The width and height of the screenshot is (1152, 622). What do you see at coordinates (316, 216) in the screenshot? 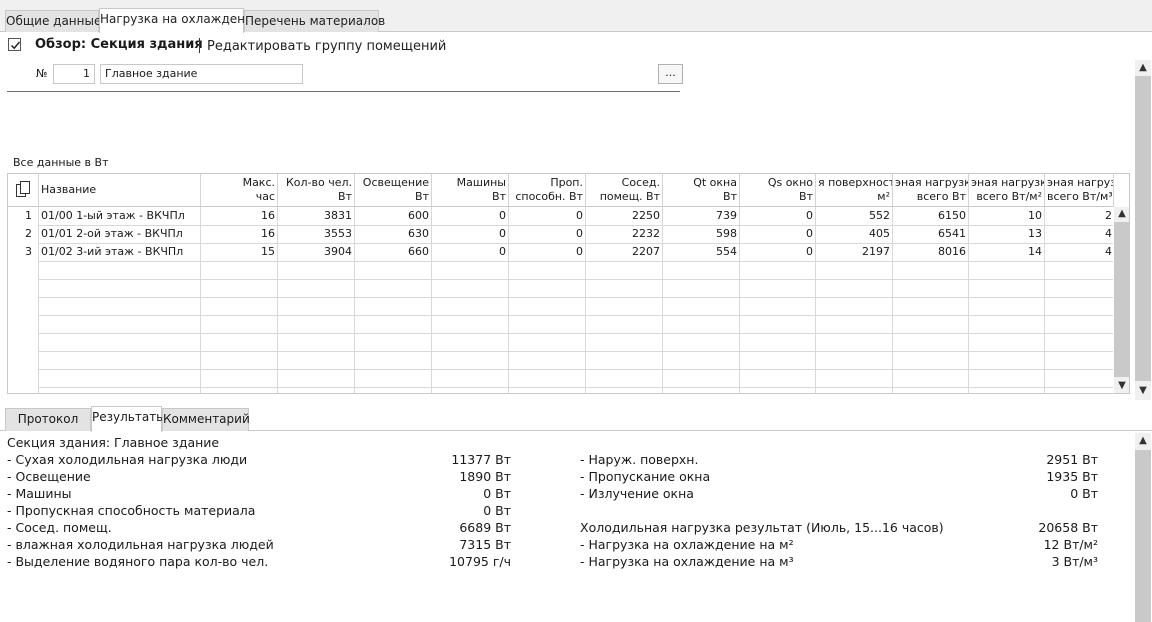
I see `table-cell: 3831` at bounding box center [316, 216].